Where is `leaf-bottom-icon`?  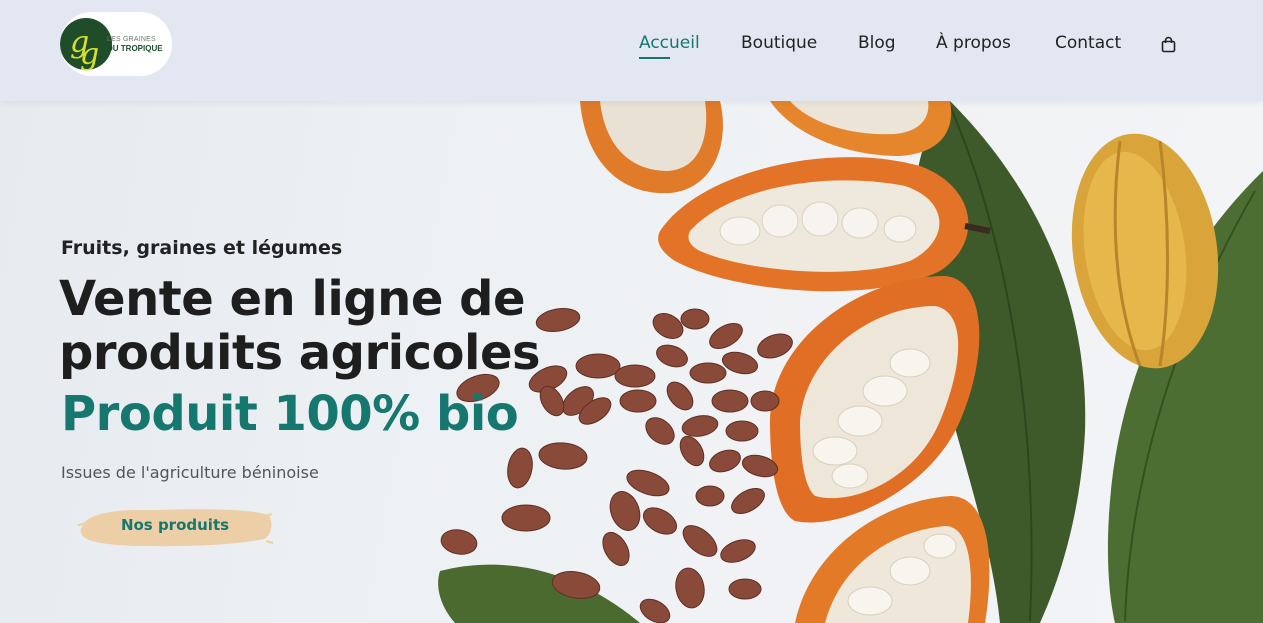
leaf-bottom-icon is located at coordinates (539, 593).